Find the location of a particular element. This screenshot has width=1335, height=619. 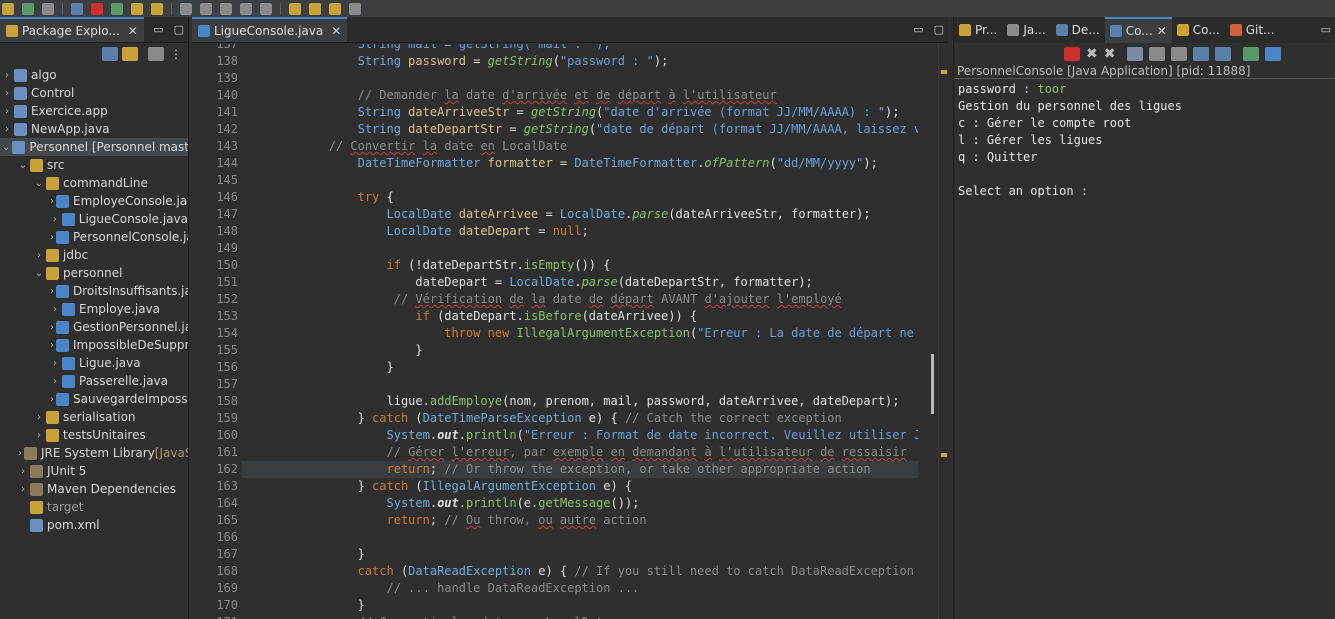

display-console-icon is located at coordinates (1223, 53).